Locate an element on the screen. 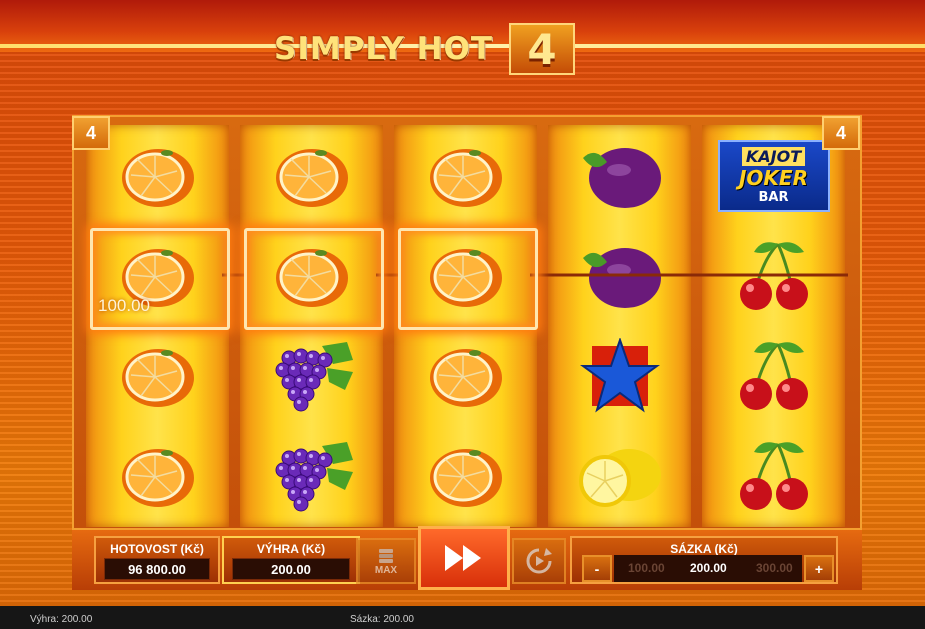  autoplay-button is located at coordinates (539, 561).